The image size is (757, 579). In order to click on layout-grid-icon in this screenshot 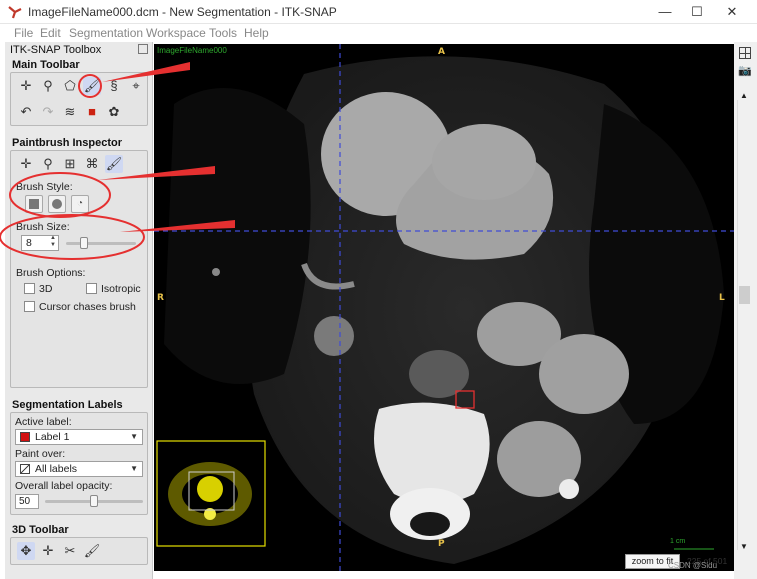, I will do `click(745, 53)`.